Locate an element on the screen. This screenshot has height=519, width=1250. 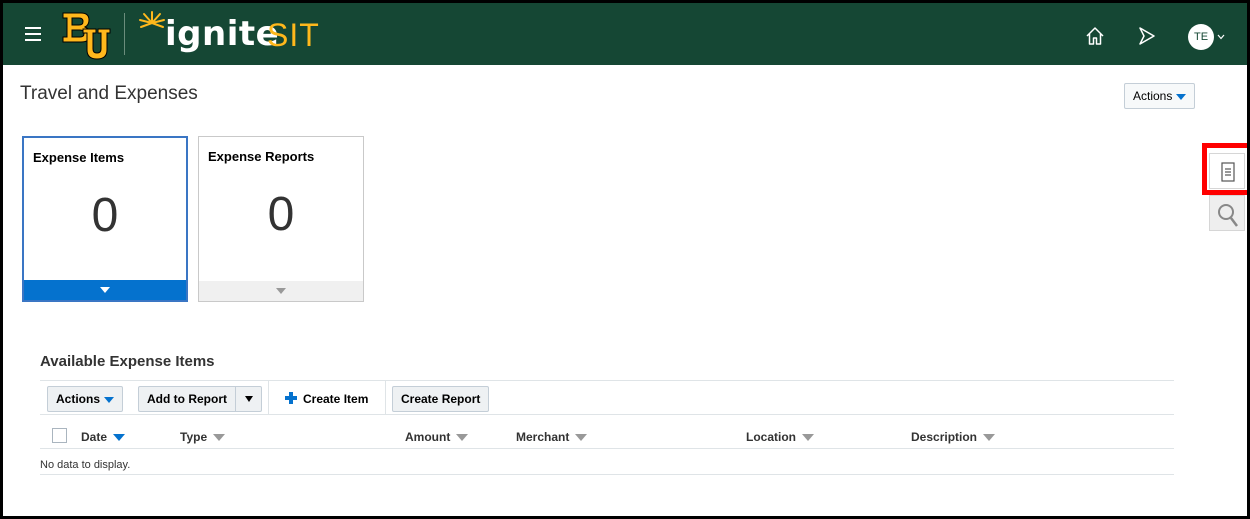
add-to-report-label: Add to Report is located at coordinates (187, 399).